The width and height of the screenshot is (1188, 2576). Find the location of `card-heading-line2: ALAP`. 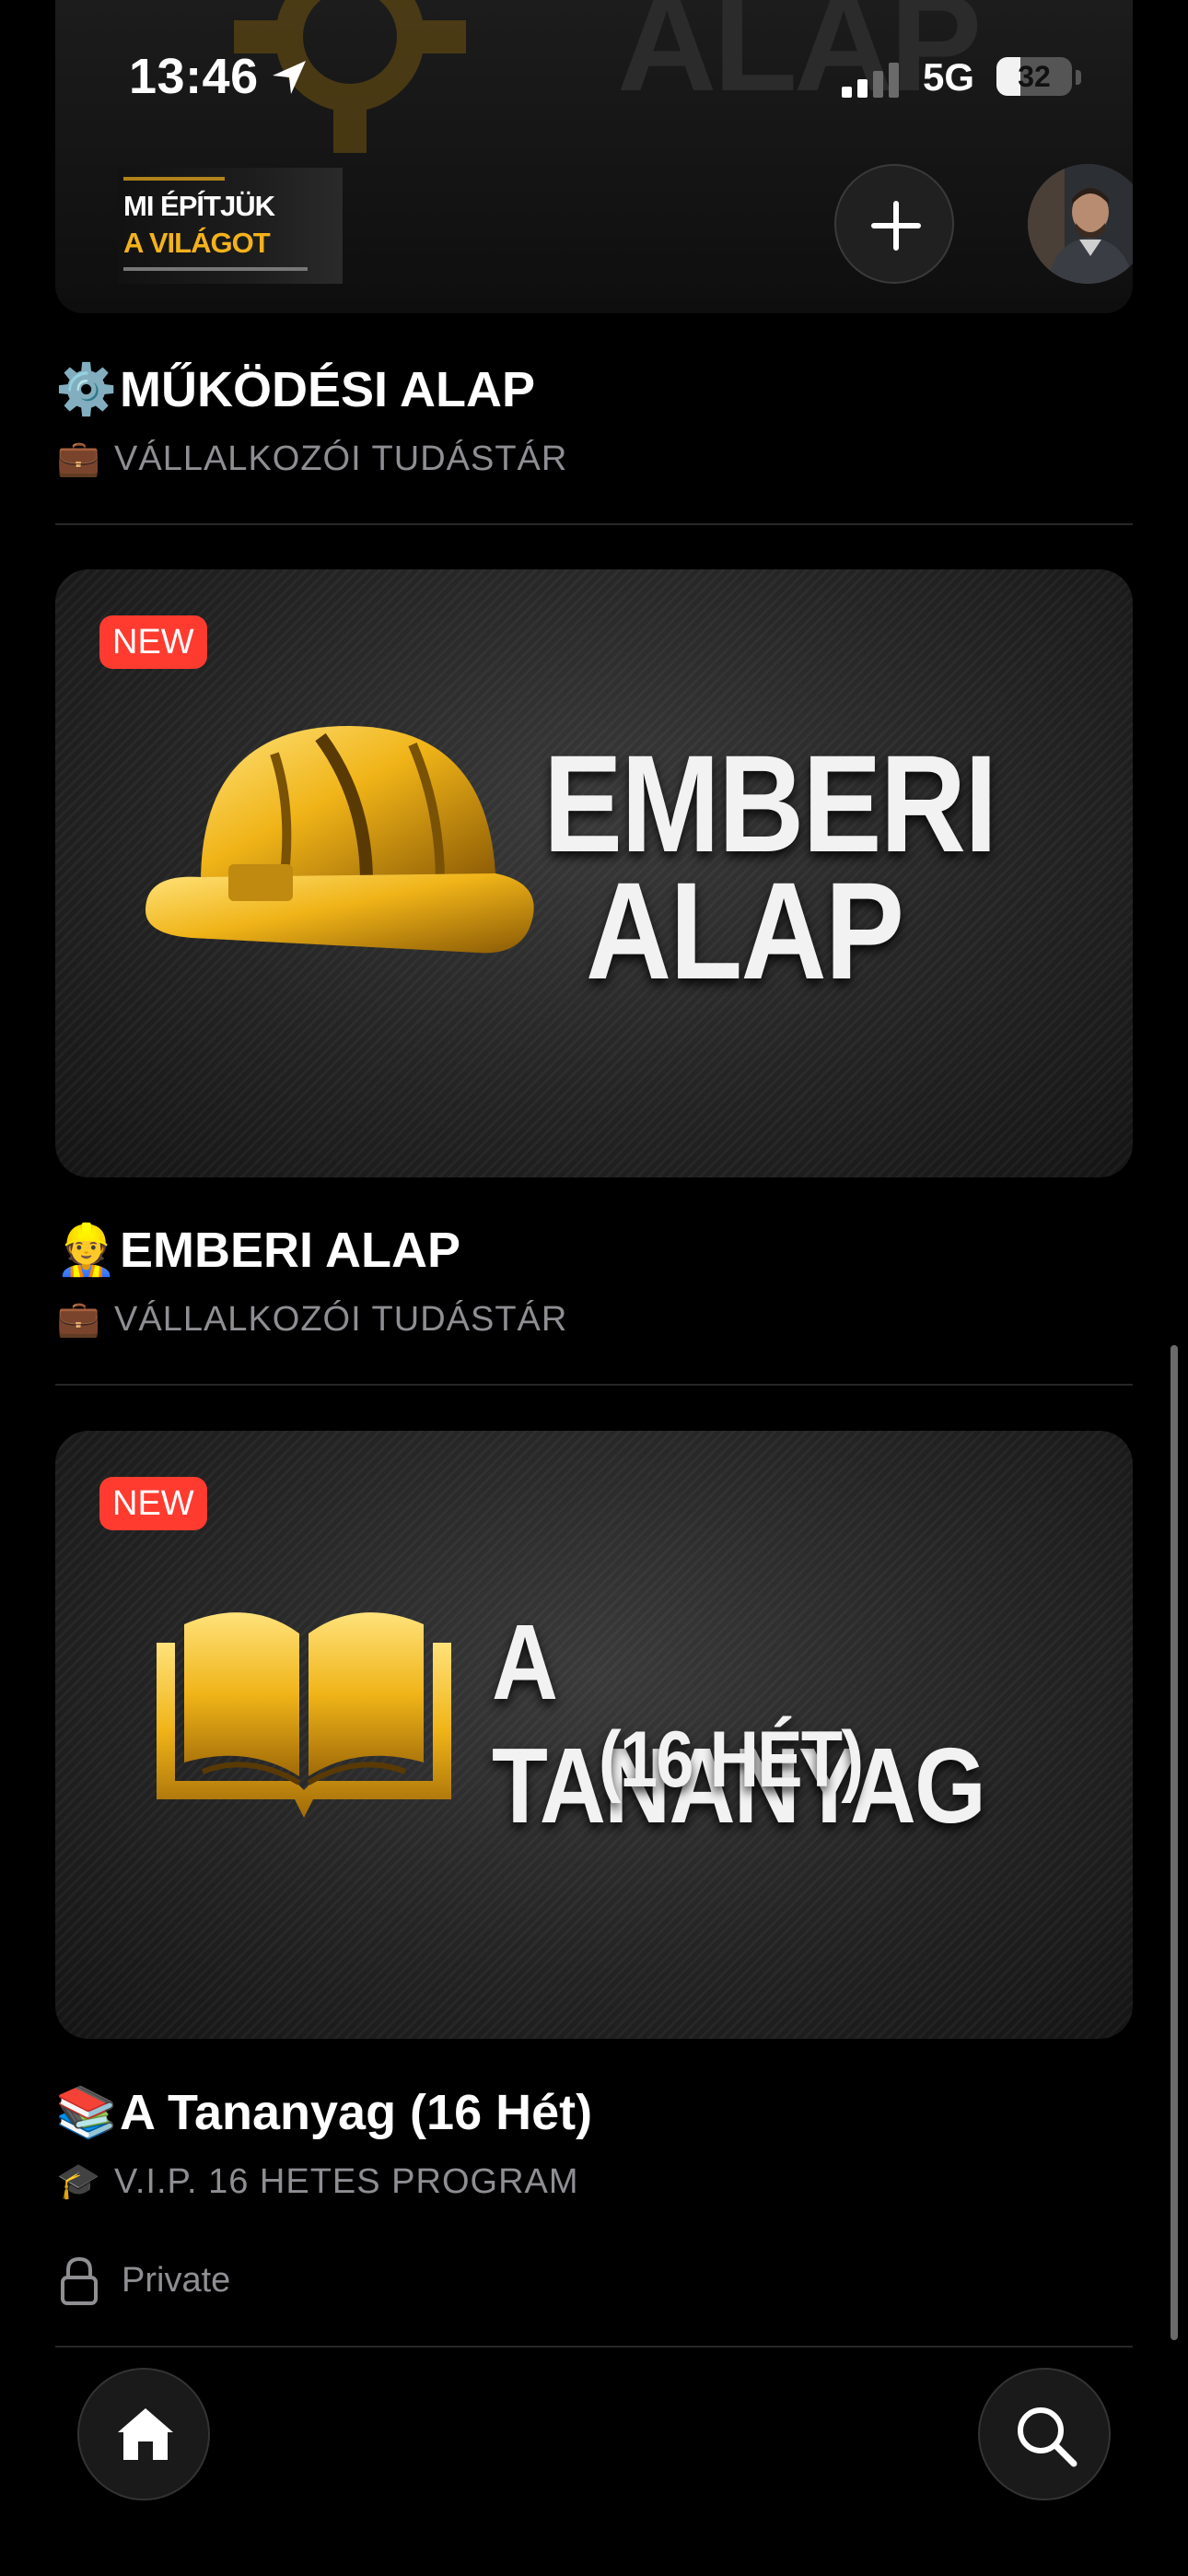

card-heading-line2: ALAP is located at coordinates (745, 930).